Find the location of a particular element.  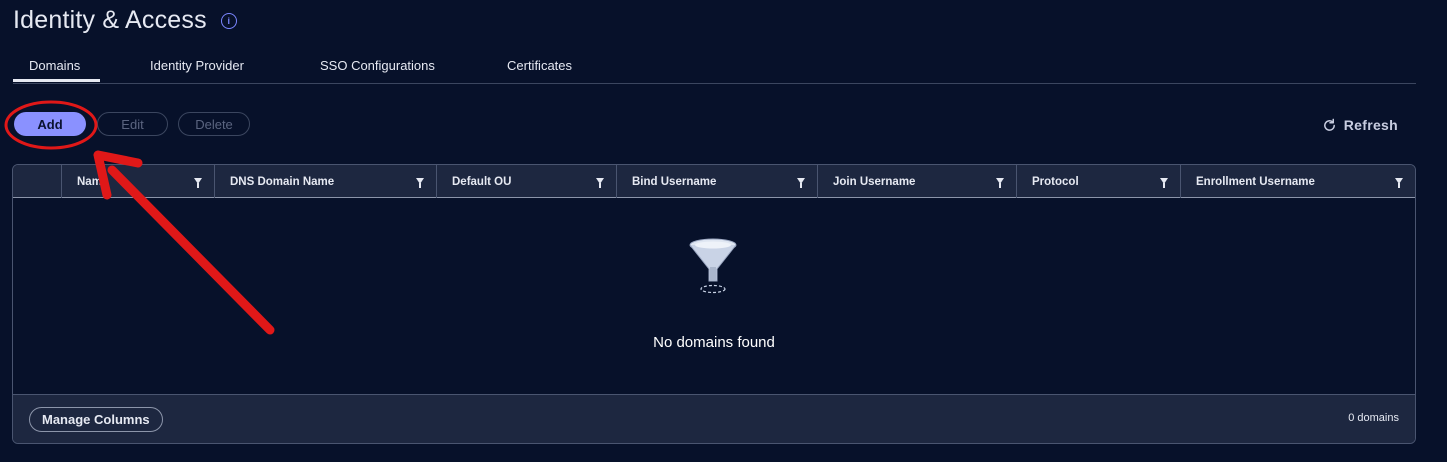

column-label: Enrollment Username is located at coordinates (1255, 181).